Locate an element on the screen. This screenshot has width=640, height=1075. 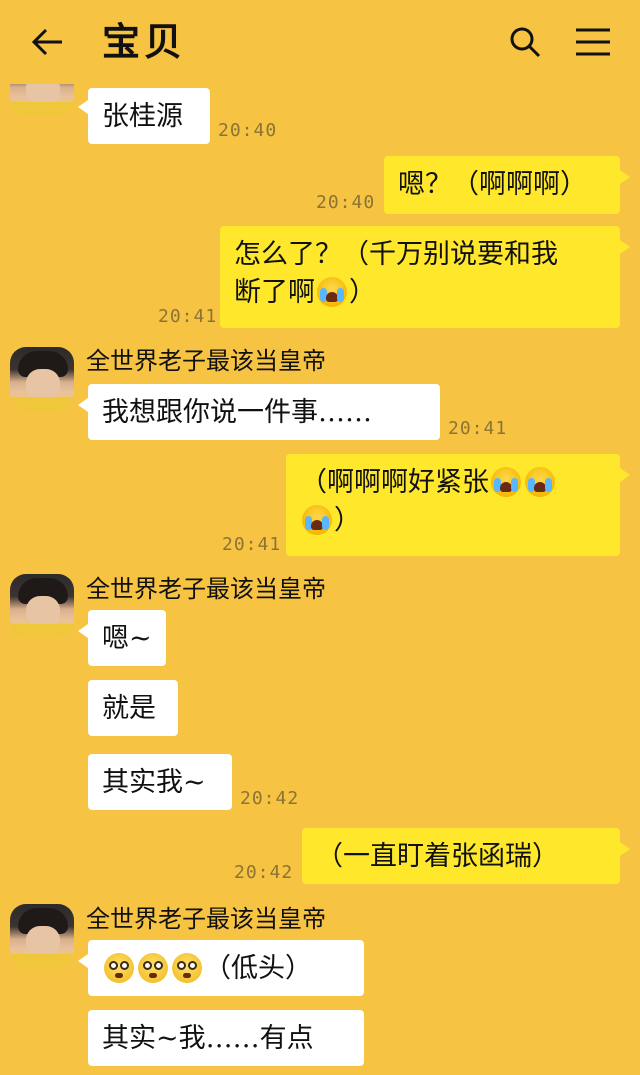
message-bubble-outgoing: （一直盯着张函瑞） is located at coordinates (461, 856).